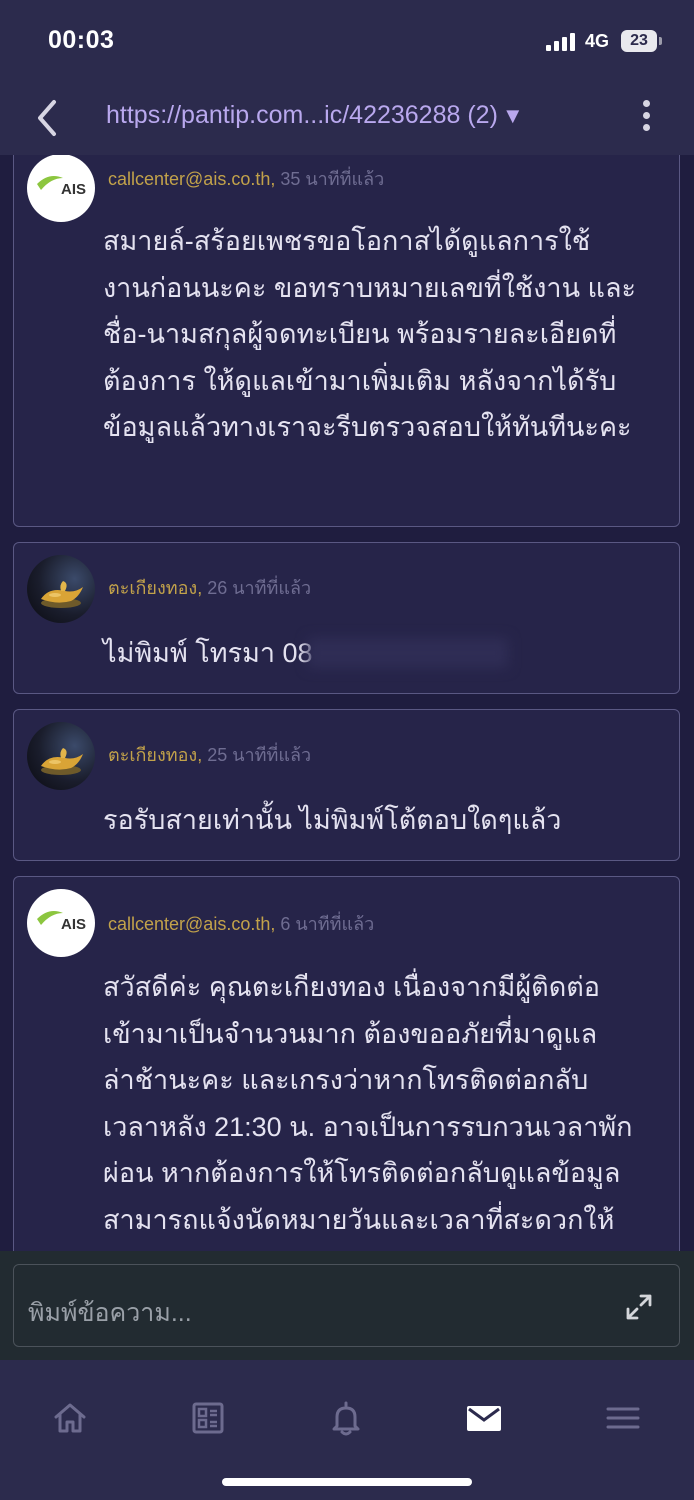 Image resolution: width=694 pixels, height=1500 pixels. I want to click on nav-home, so click(70, 1418).